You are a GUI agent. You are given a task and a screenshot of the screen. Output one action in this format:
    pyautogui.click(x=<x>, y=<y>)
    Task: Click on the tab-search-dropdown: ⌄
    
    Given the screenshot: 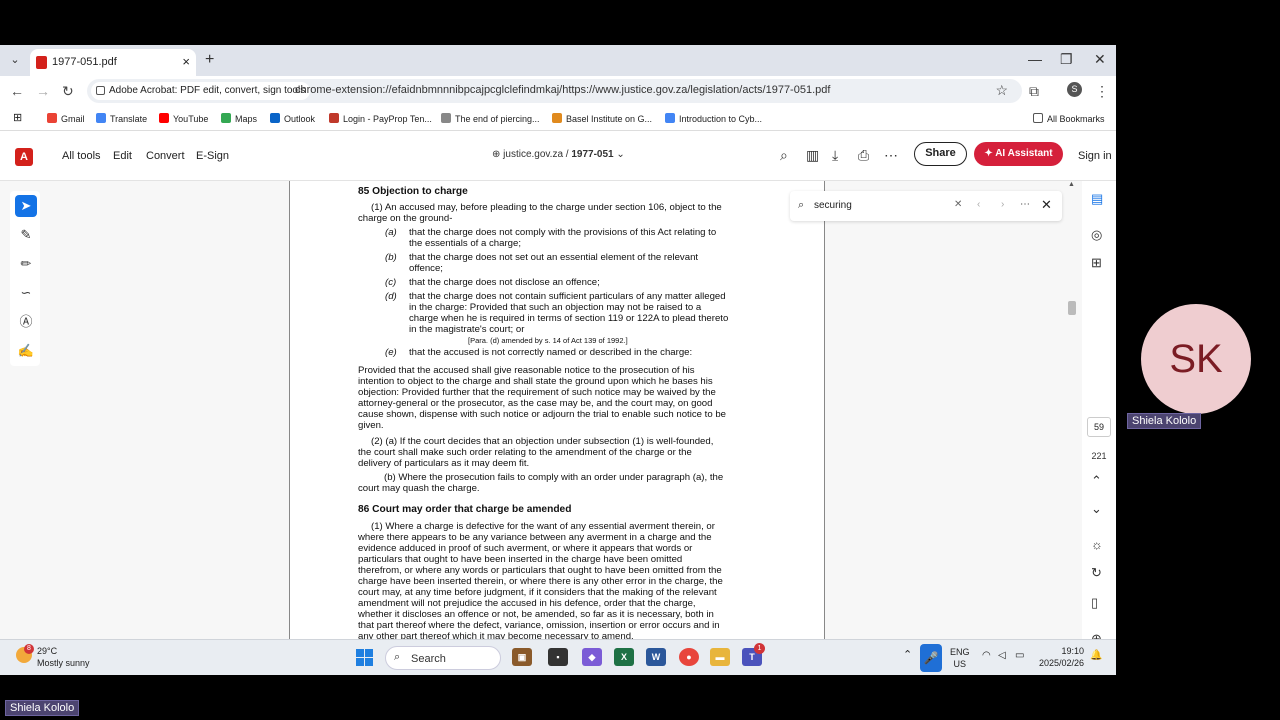 What is the action you would take?
    pyautogui.click(x=15, y=61)
    